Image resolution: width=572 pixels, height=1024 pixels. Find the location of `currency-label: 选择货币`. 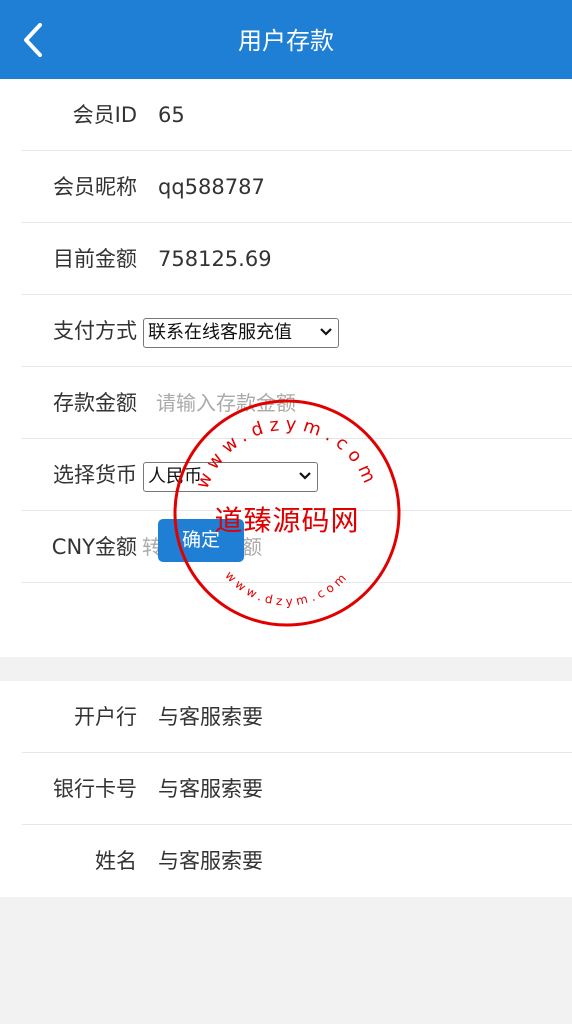

currency-label: 选择货币 is located at coordinates (95, 475).